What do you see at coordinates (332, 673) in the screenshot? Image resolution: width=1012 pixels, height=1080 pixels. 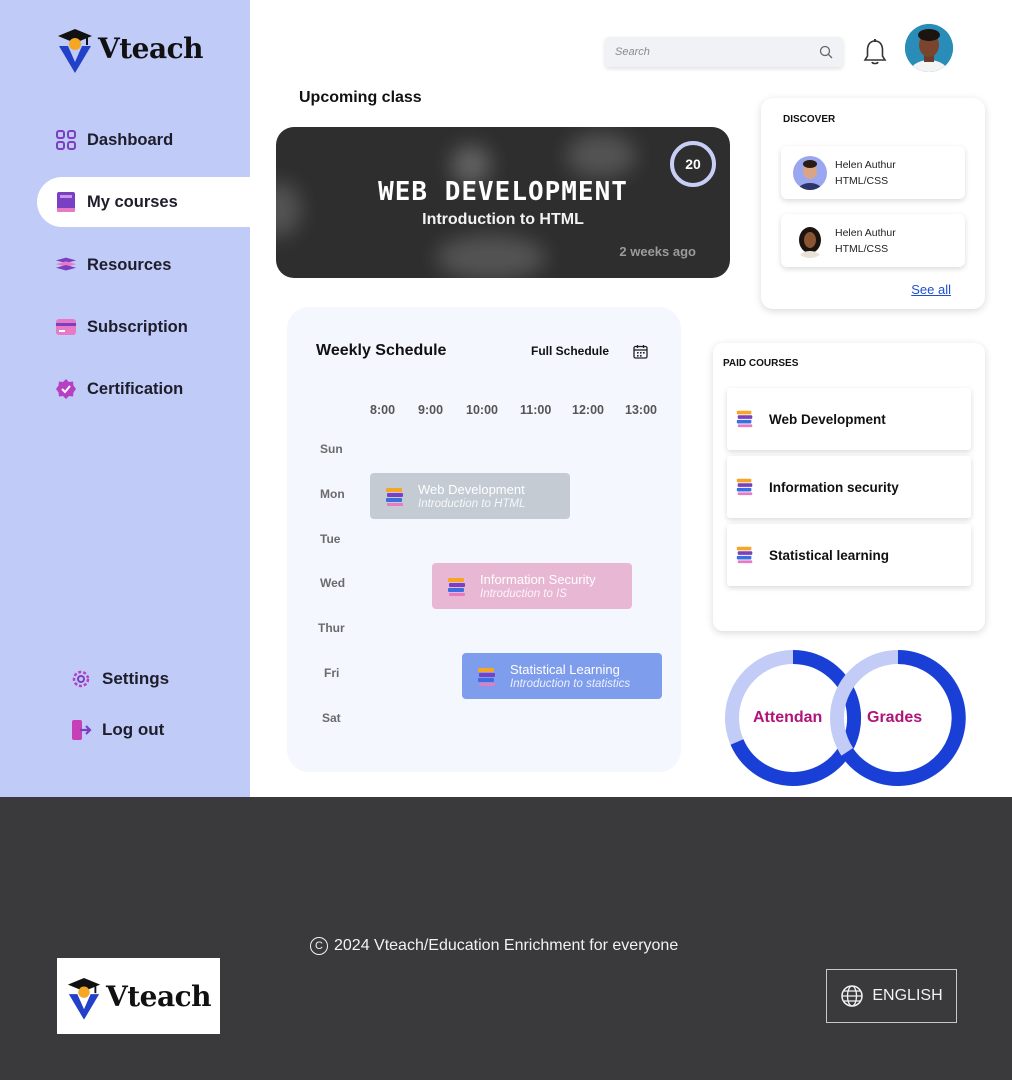 I see `day-label: Fri` at bounding box center [332, 673].